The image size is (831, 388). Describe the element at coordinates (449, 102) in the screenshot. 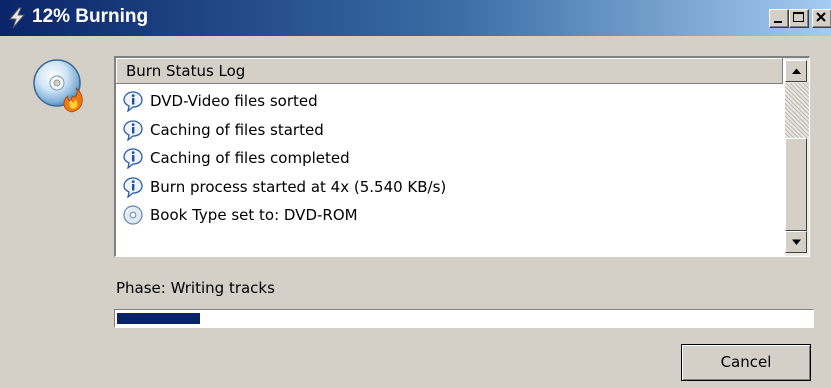

I see `list-item: DVD-Video files sorted` at that location.